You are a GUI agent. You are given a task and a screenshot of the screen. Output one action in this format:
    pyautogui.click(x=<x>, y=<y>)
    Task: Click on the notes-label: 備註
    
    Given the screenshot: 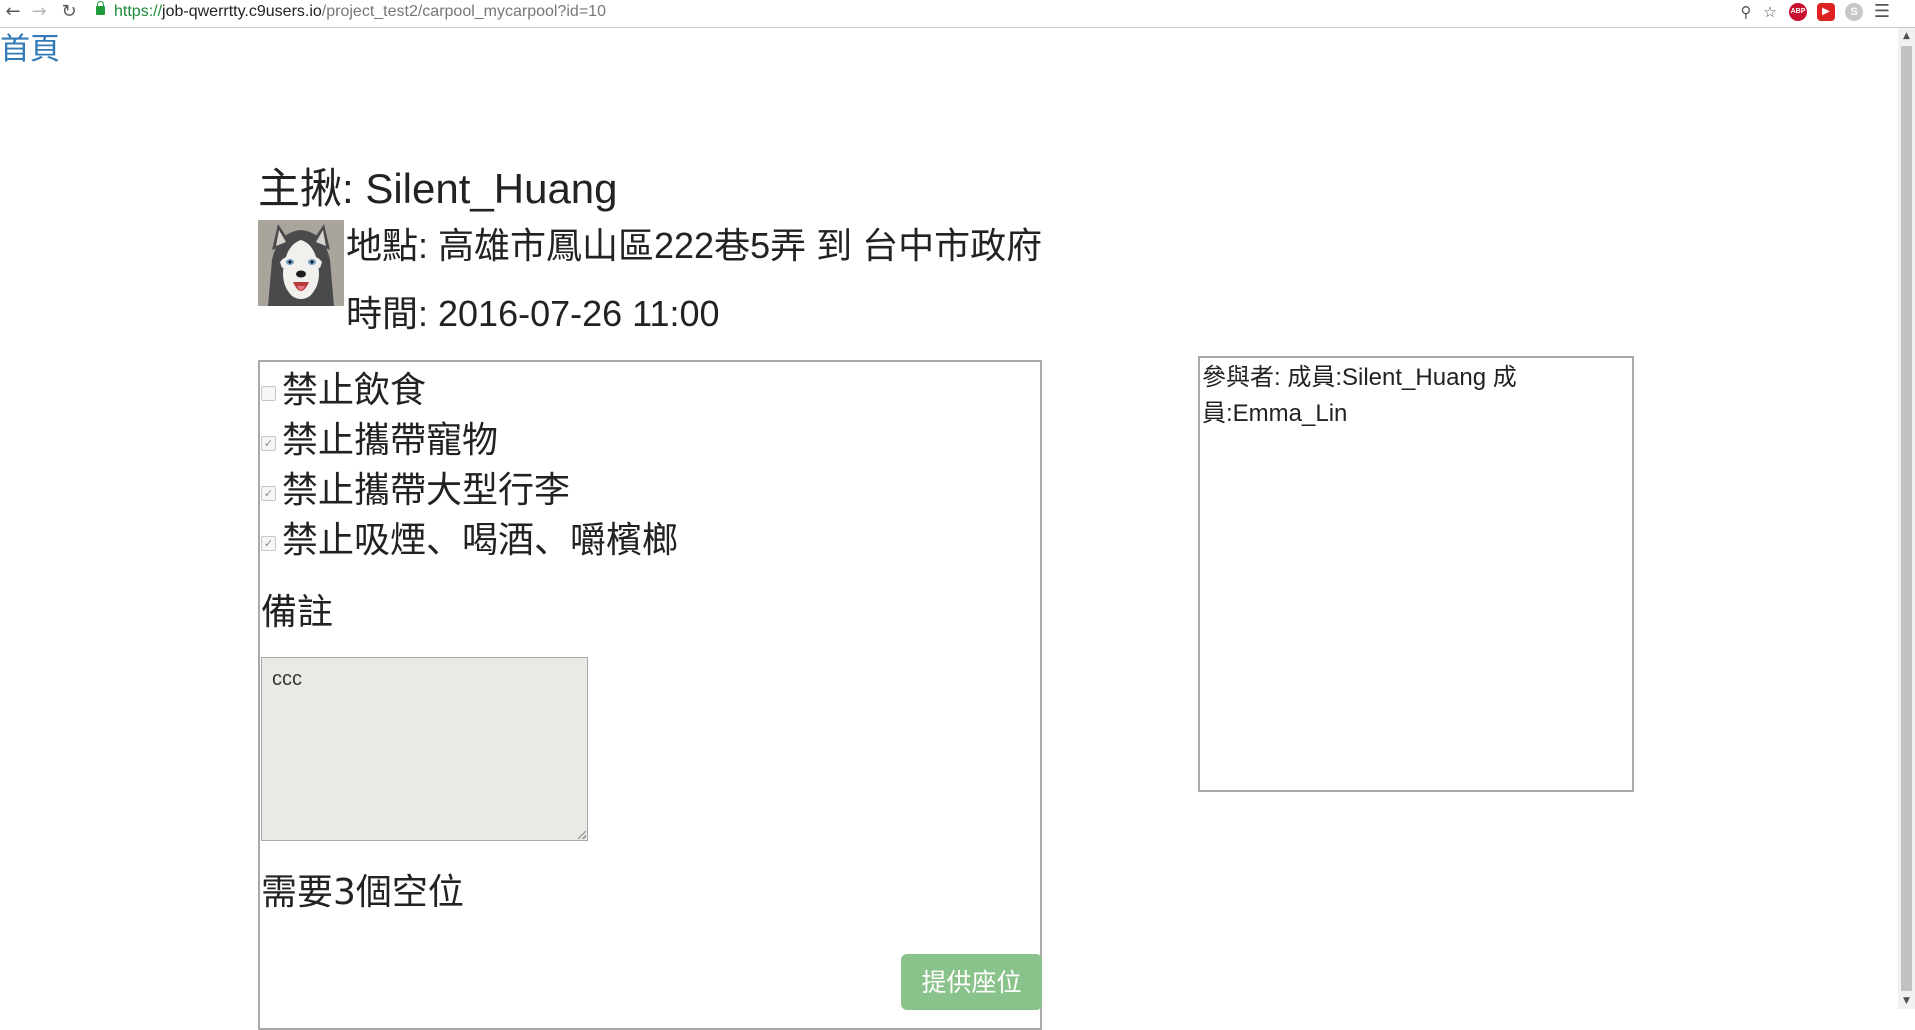 What is the action you would take?
    pyautogui.click(x=297, y=612)
    